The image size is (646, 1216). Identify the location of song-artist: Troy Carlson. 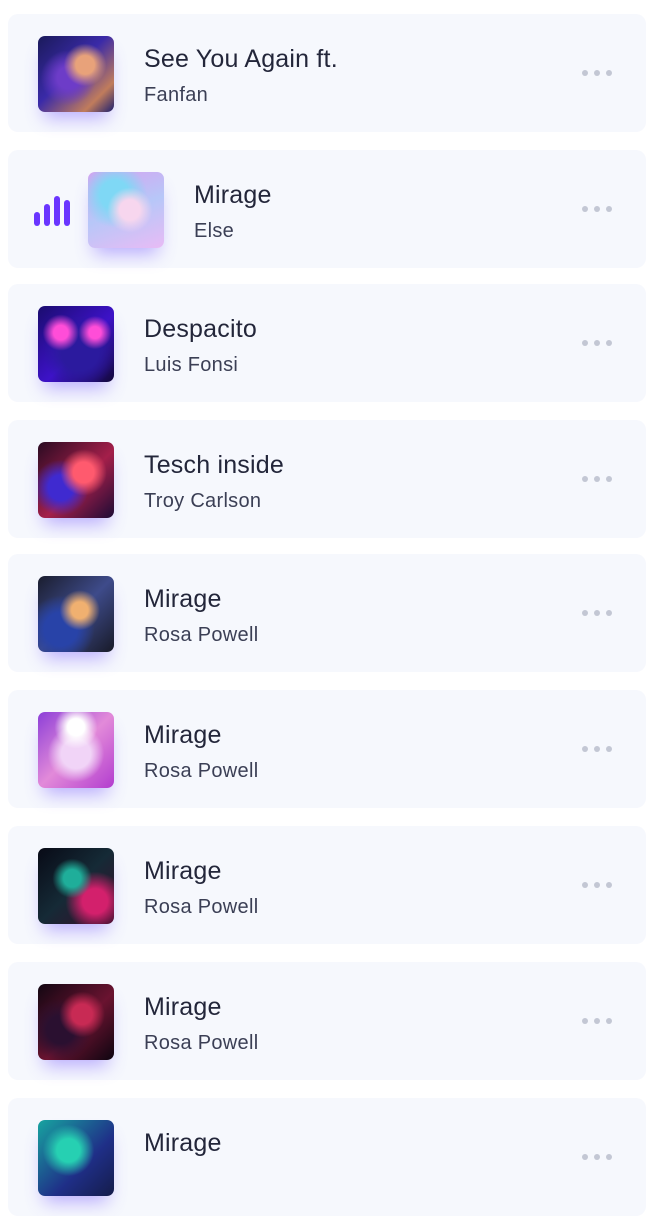
(203, 501).